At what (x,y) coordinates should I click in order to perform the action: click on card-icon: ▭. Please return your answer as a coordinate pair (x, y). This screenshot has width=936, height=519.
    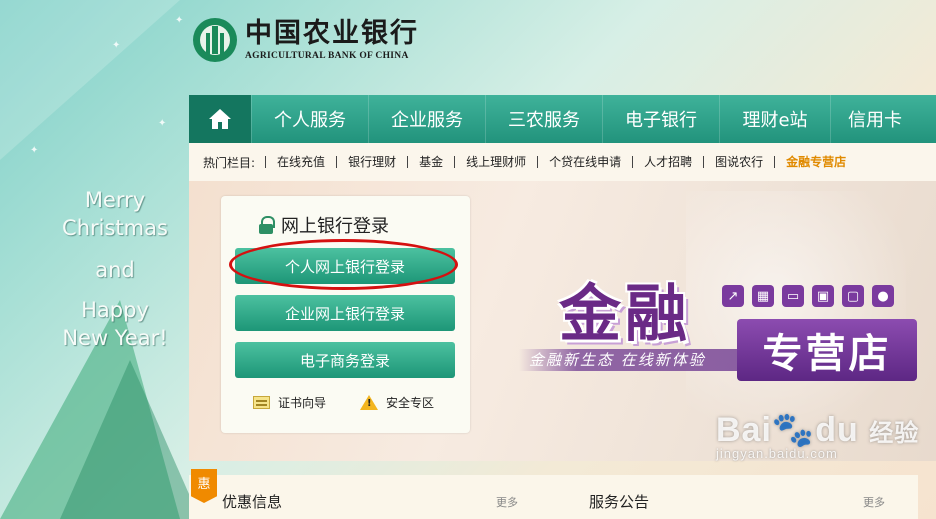
    Looking at the image, I should click on (793, 296).